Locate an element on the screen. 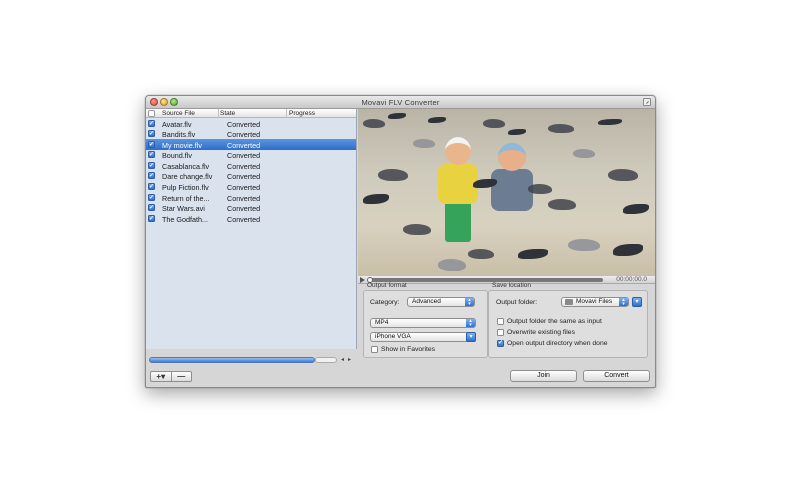 This screenshot has height=500, width=800. scroll-right-icon: ▸ is located at coordinates (349, 359).